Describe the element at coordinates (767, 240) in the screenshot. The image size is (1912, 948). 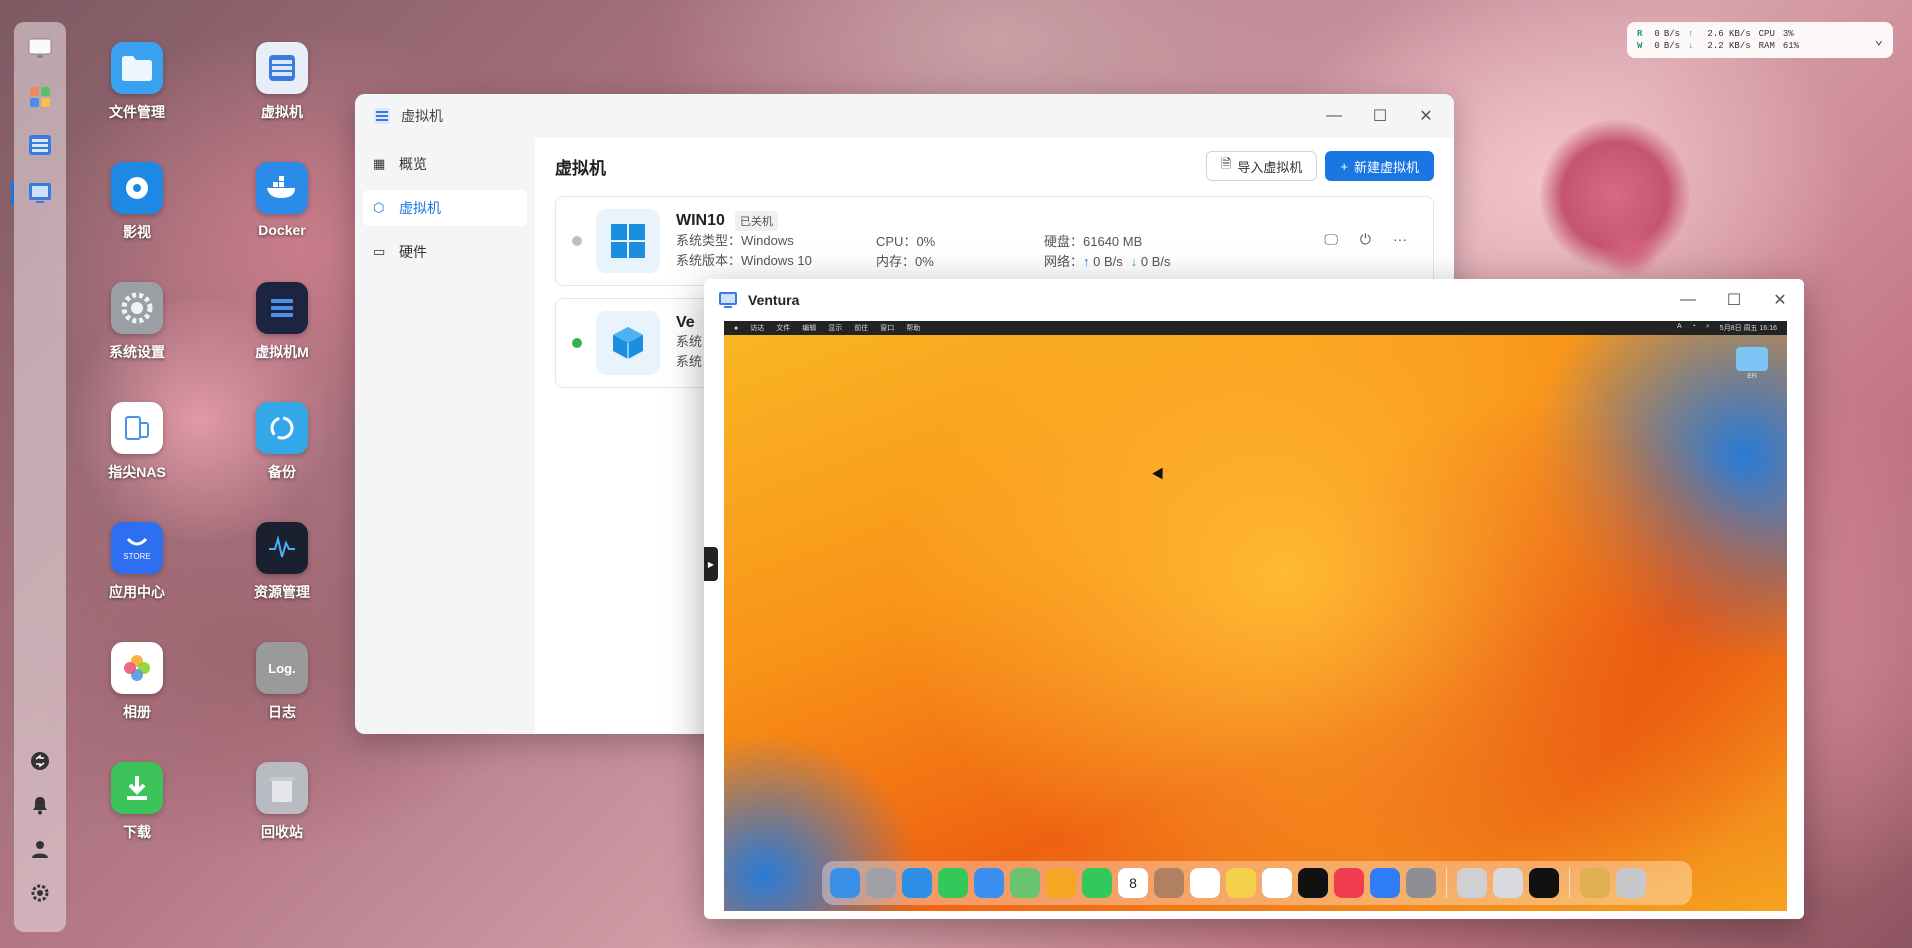
I see `vm-type-value: Windows` at that location.